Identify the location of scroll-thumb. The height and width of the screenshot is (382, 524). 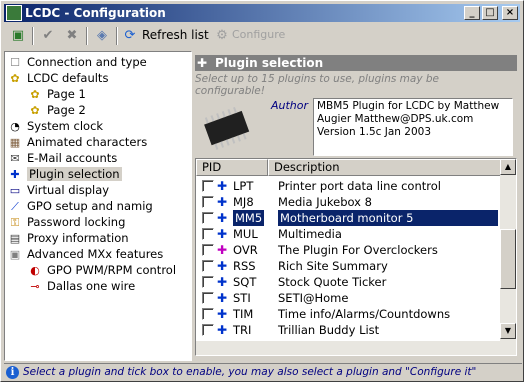
(508, 259).